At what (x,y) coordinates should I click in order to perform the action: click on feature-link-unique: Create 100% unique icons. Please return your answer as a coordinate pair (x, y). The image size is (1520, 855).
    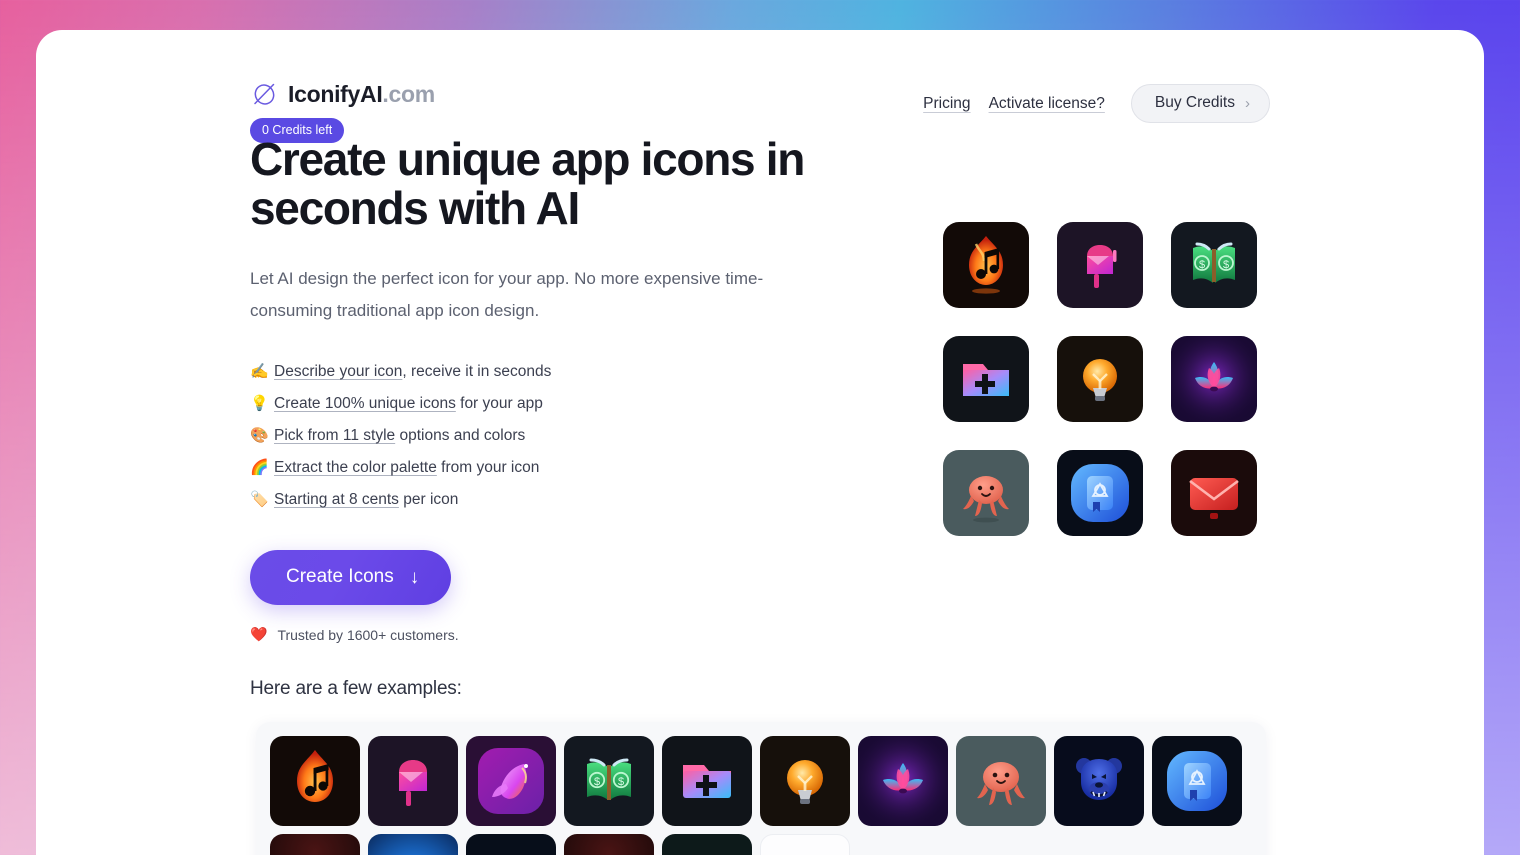
    Looking at the image, I should click on (365, 403).